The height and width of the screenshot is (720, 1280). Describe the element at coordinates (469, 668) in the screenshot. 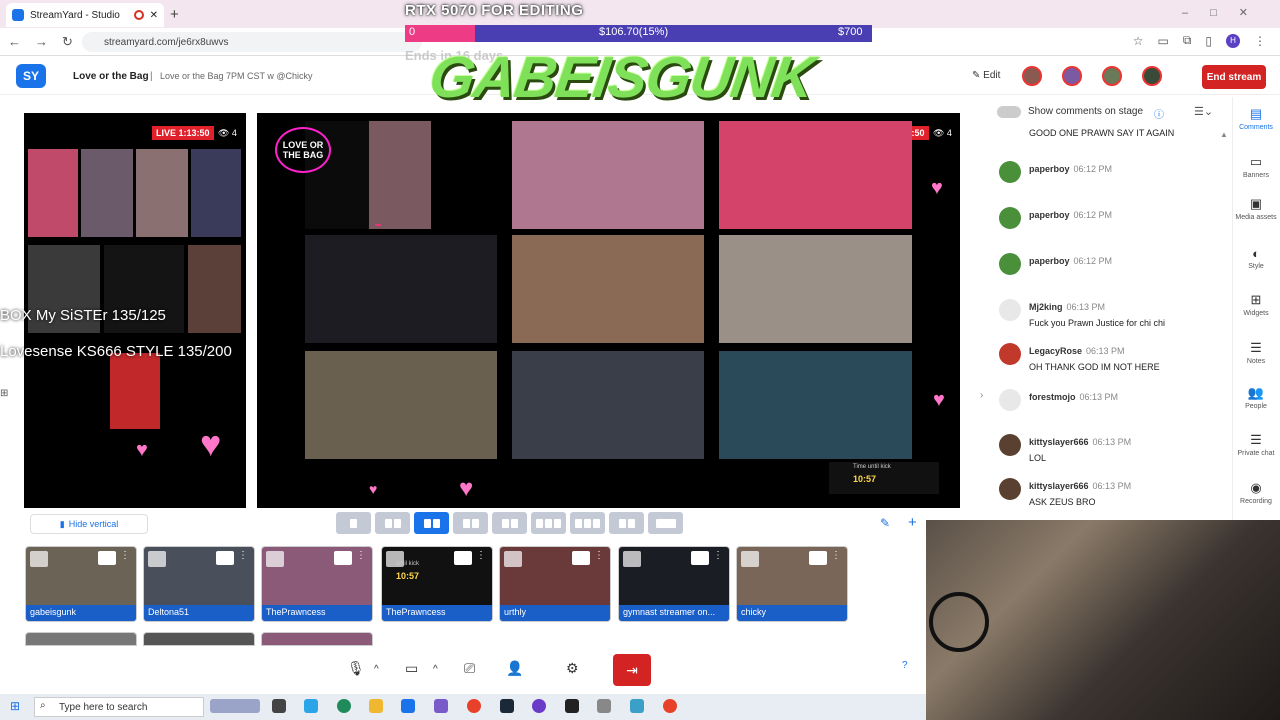

I see `screen-share-icon: ⎚` at that location.